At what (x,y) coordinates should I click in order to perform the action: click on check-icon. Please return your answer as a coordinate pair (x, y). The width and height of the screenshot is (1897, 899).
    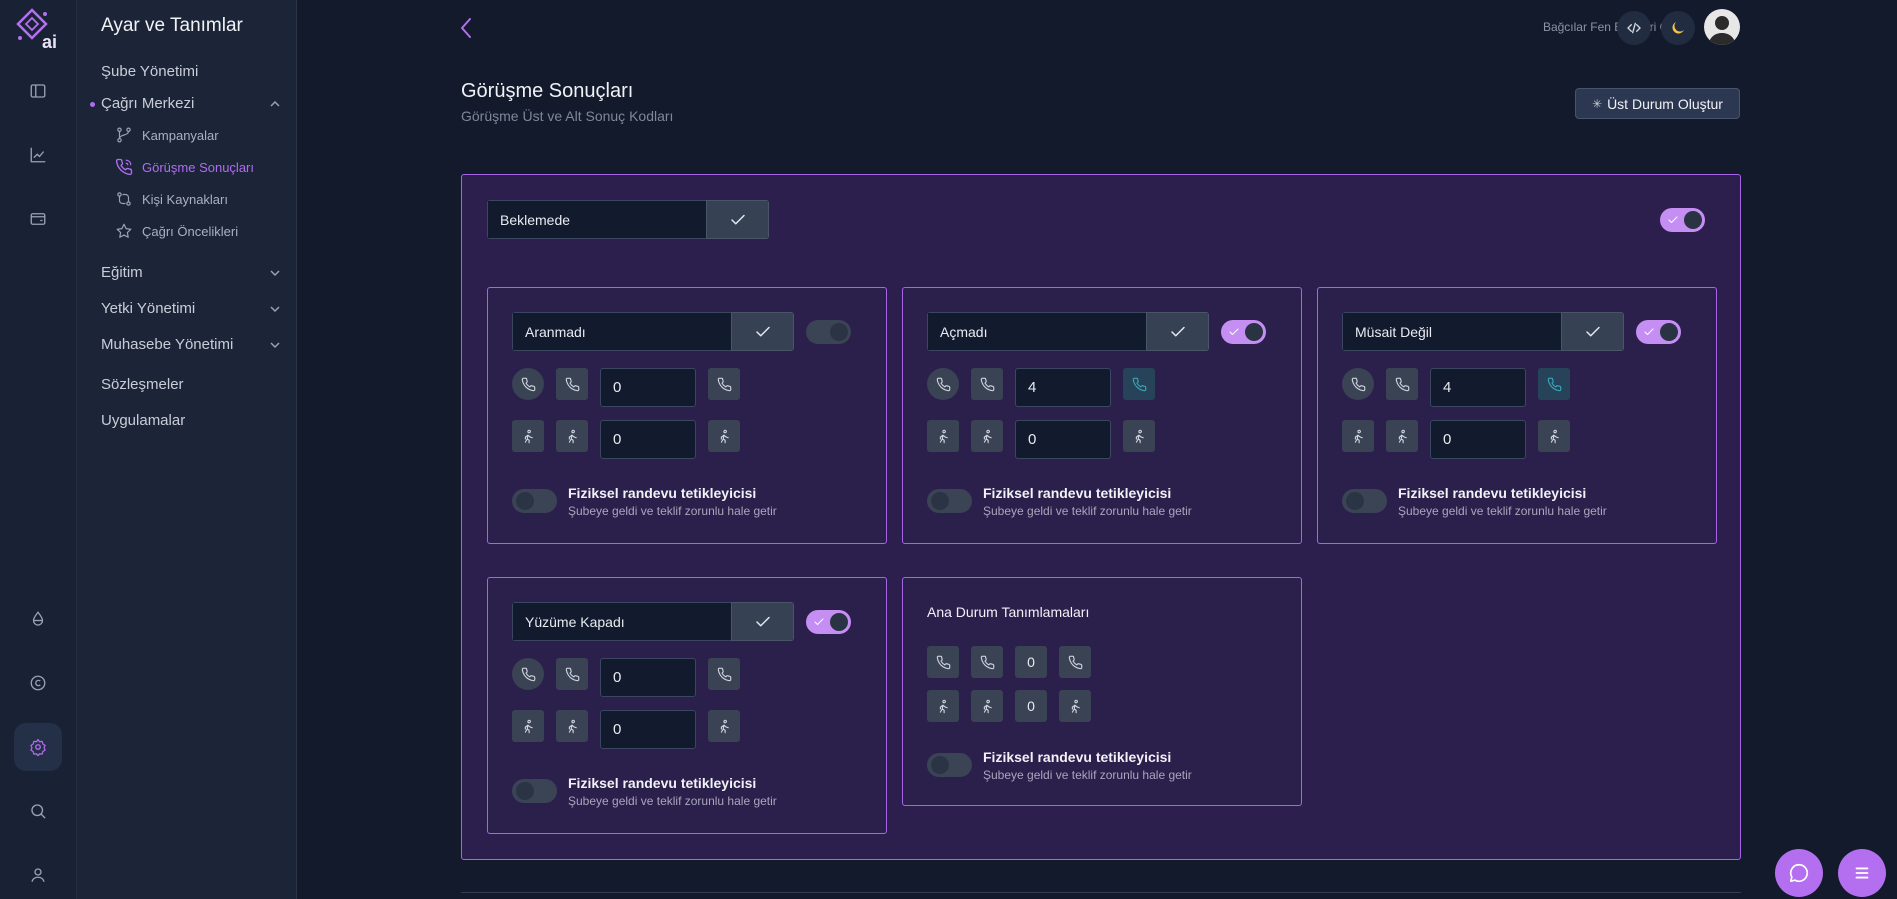
    Looking at the image, I should click on (1234, 332).